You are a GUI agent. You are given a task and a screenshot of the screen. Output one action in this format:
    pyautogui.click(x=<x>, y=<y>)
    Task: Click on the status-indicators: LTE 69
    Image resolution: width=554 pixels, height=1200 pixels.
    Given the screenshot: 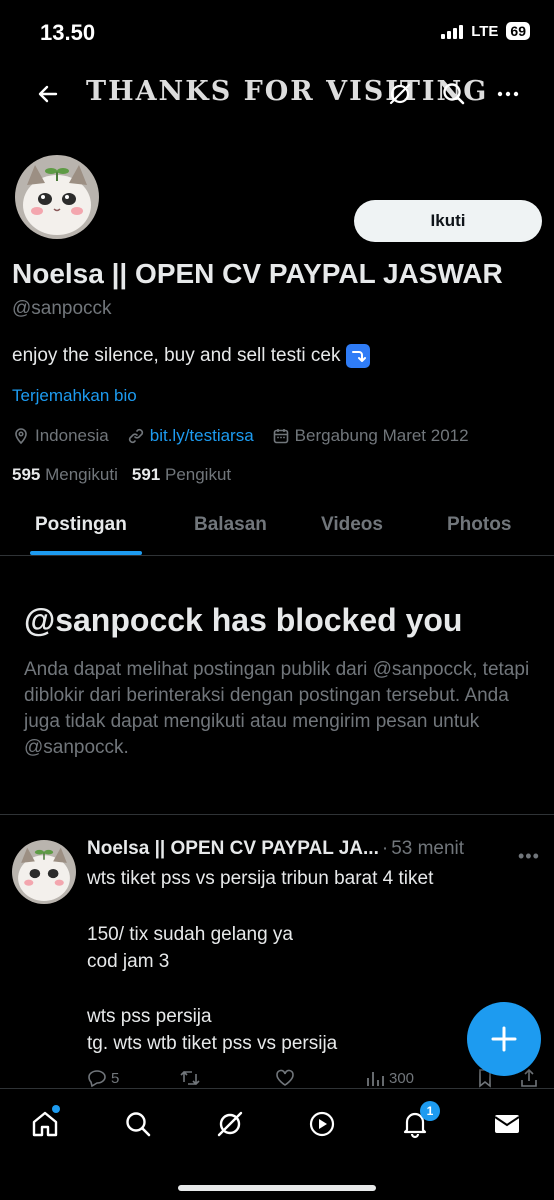 What is the action you would take?
    pyautogui.click(x=485, y=31)
    